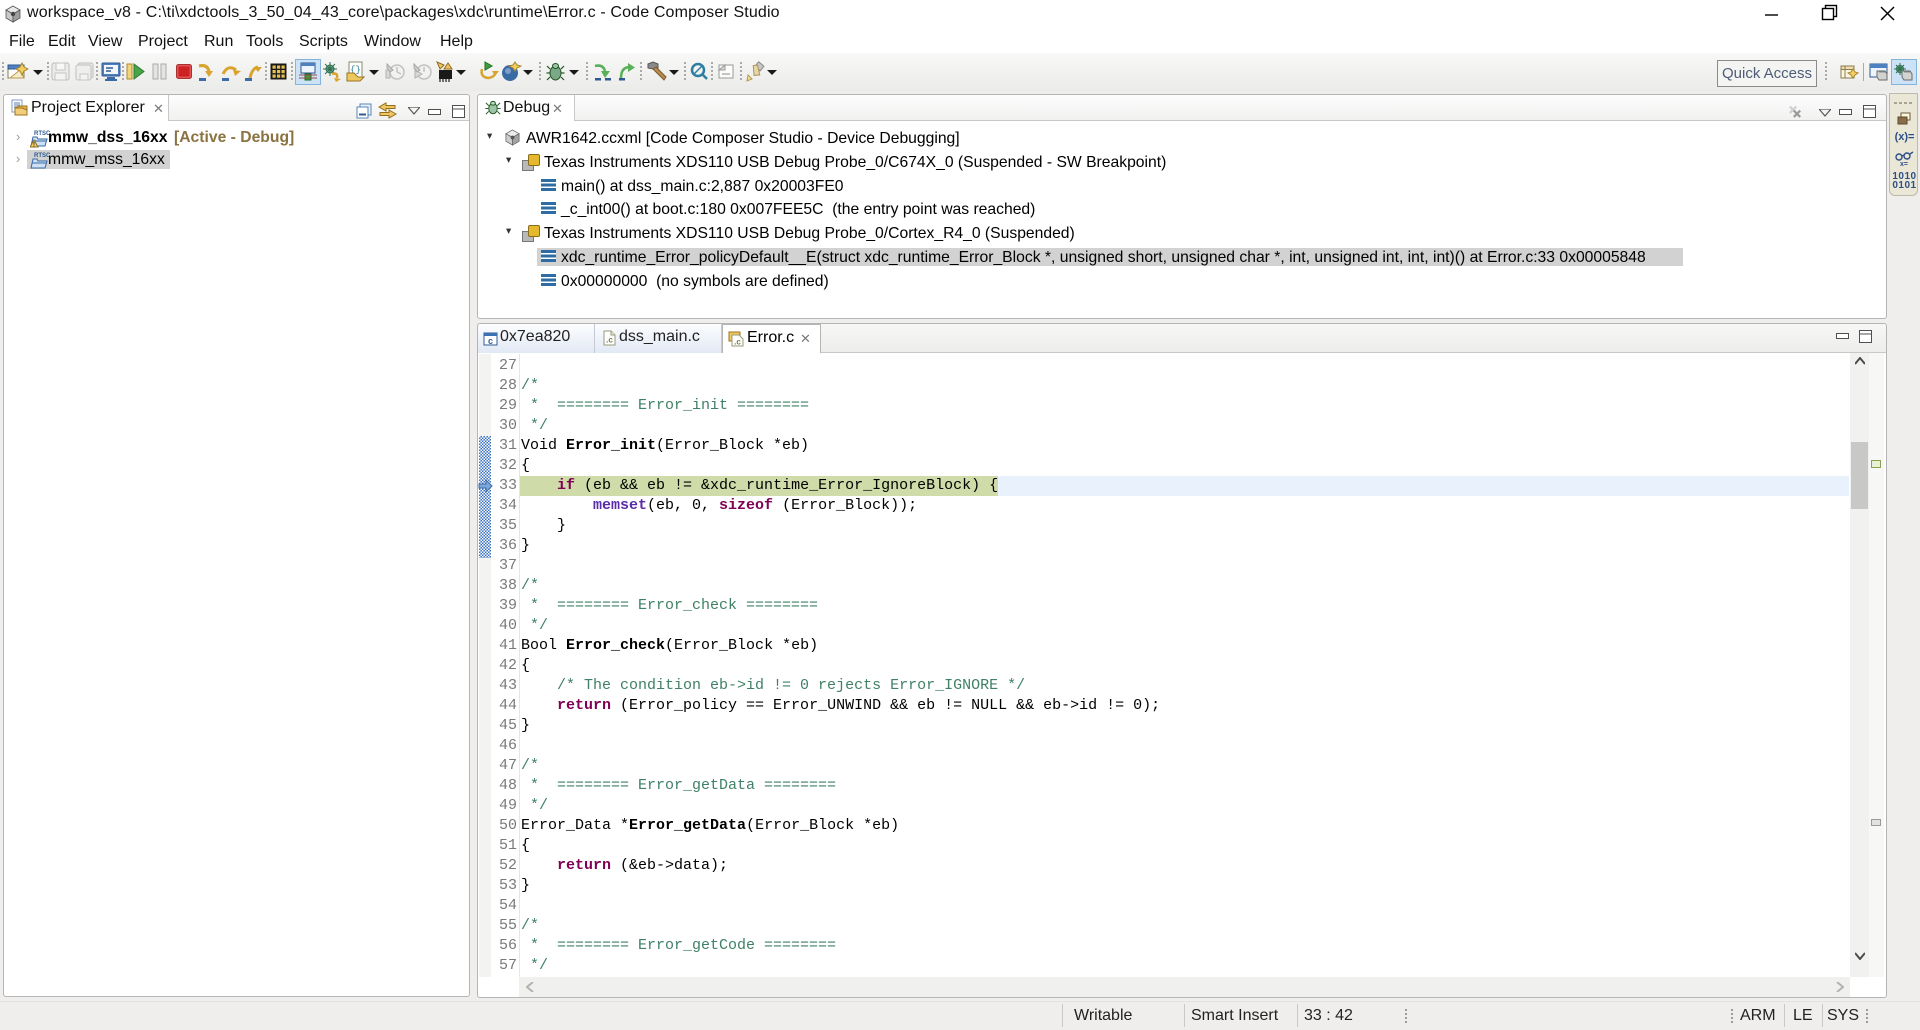 The height and width of the screenshot is (1030, 1920). Describe the element at coordinates (1904, 164) in the screenshot. I see `svg-text: x=` at that location.